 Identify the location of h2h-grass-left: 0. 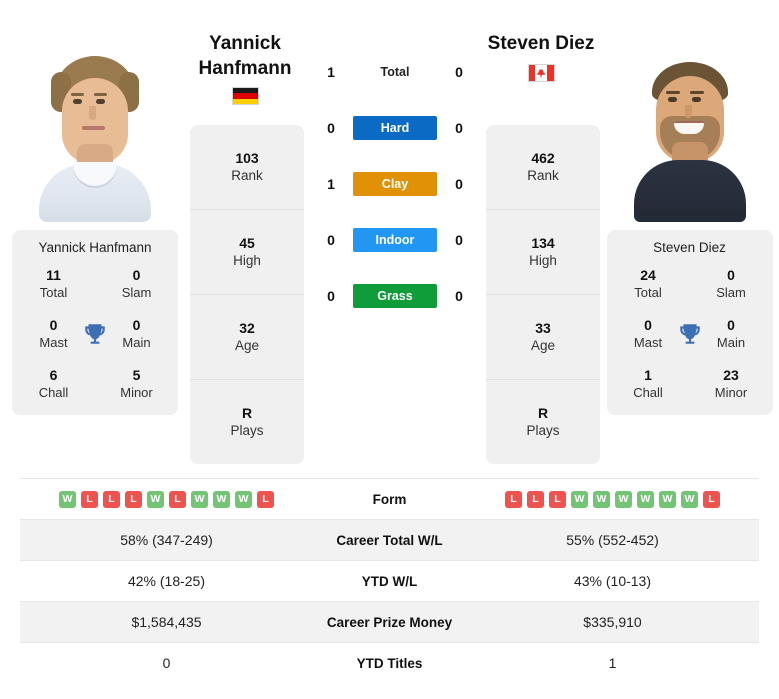
(331, 296).